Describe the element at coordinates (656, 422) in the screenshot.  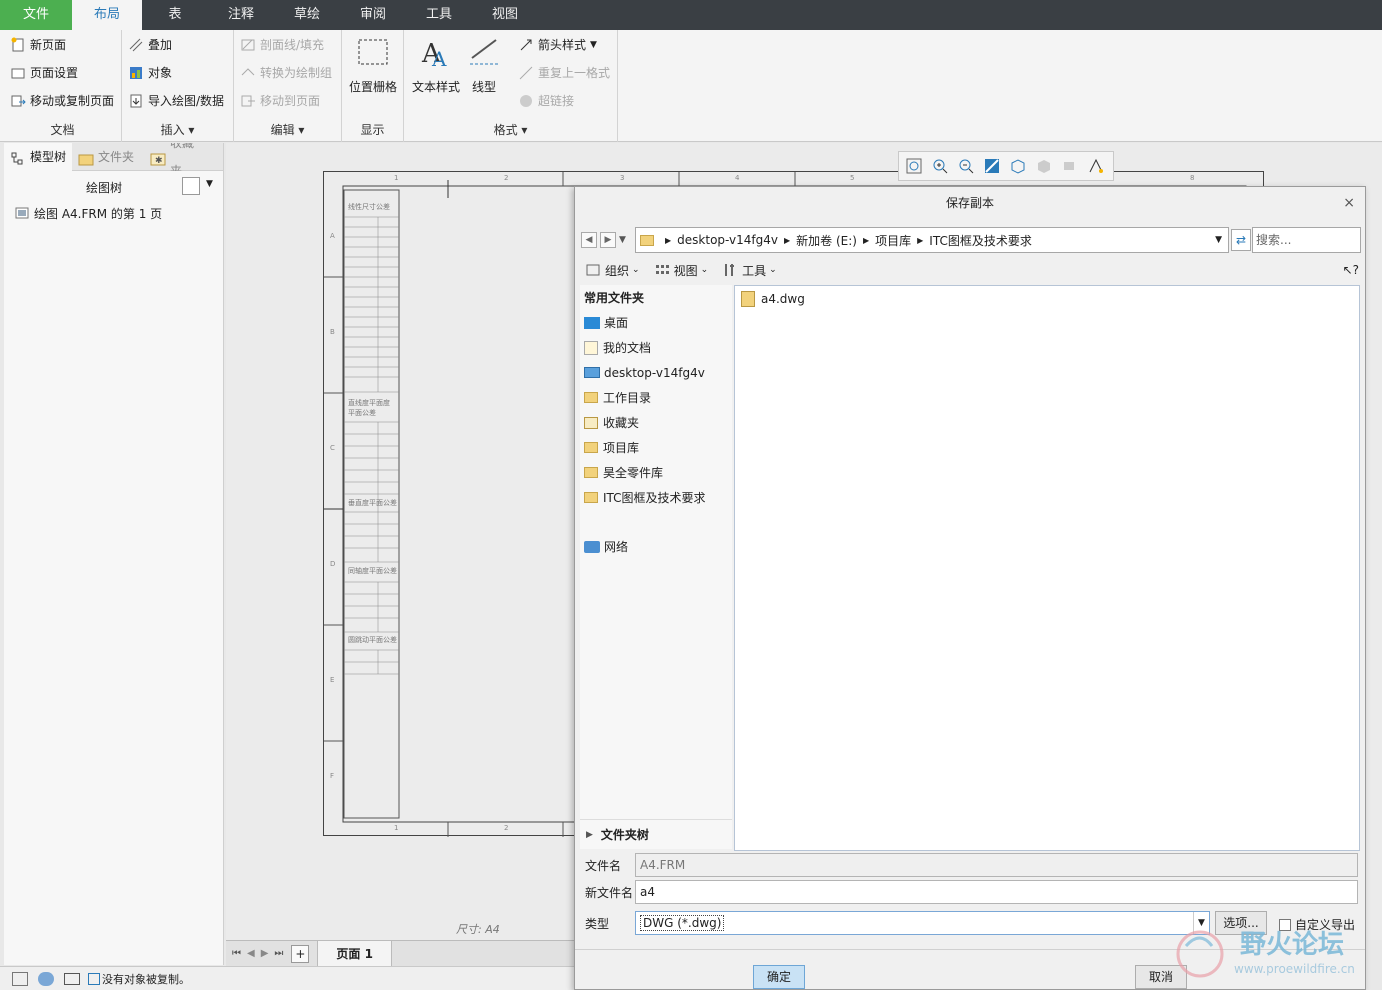
I see `nav-item-favorites: 收藏夹` at that location.